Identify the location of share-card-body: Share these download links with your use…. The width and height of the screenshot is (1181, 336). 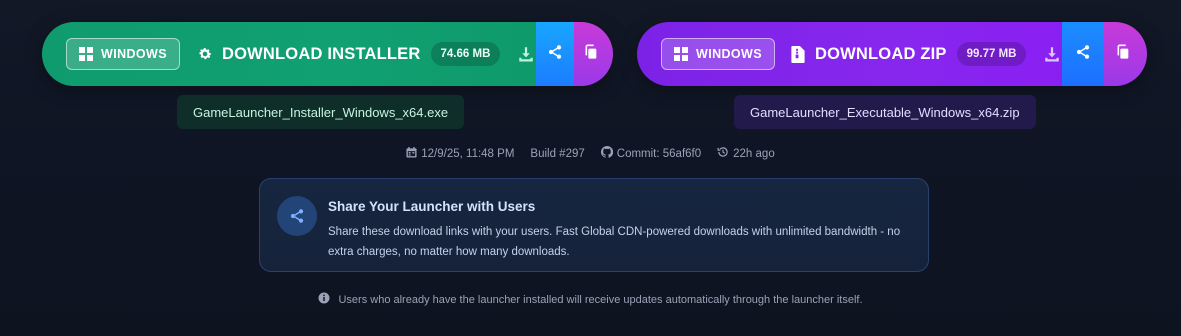
(614, 242).